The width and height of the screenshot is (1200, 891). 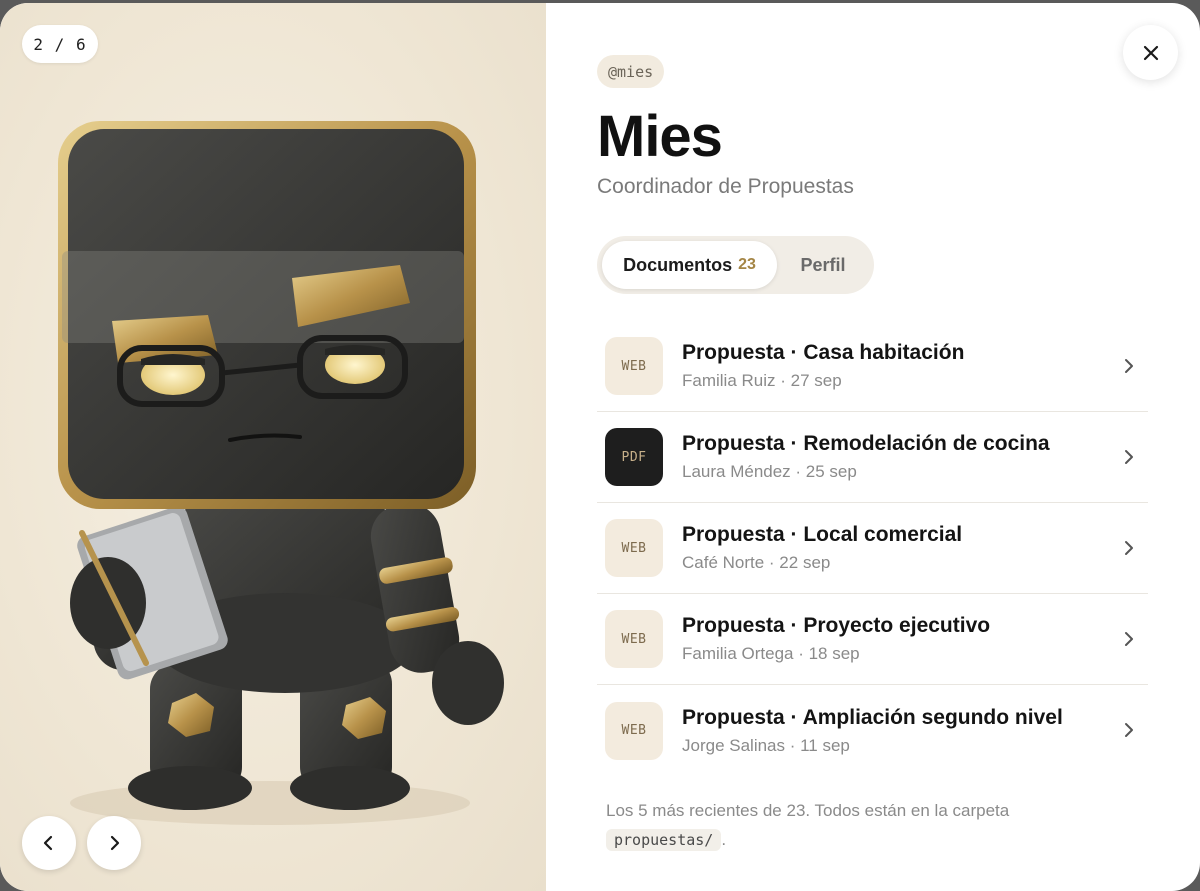 What do you see at coordinates (678, 264) in the screenshot?
I see `tab-documents-label: Documentos` at bounding box center [678, 264].